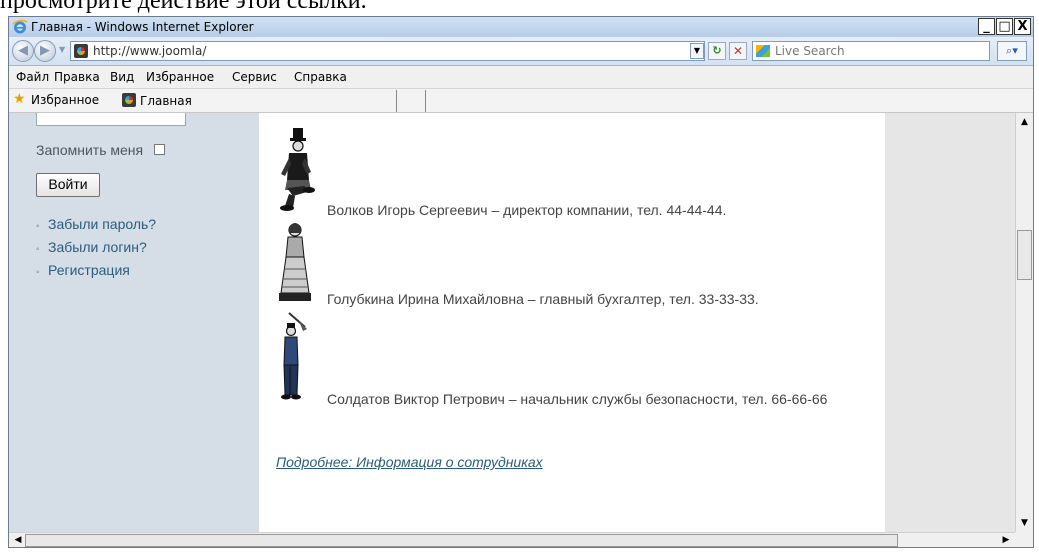 The height and width of the screenshot is (553, 1039). What do you see at coordinates (387, 51) in the screenshot?
I see `url-input: http://www.joomla/` at bounding box center [387, 51].